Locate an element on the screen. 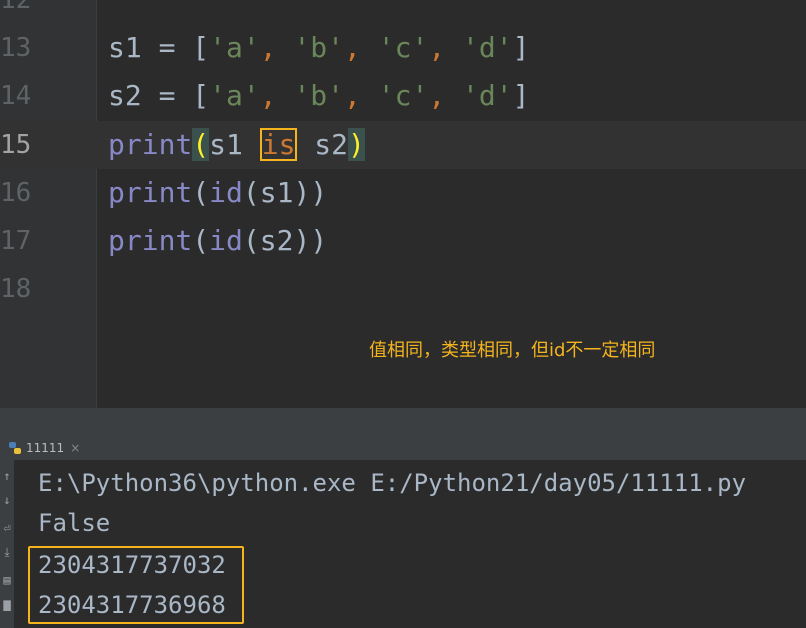  line-number: 17 is located at coordinates (15, 241).